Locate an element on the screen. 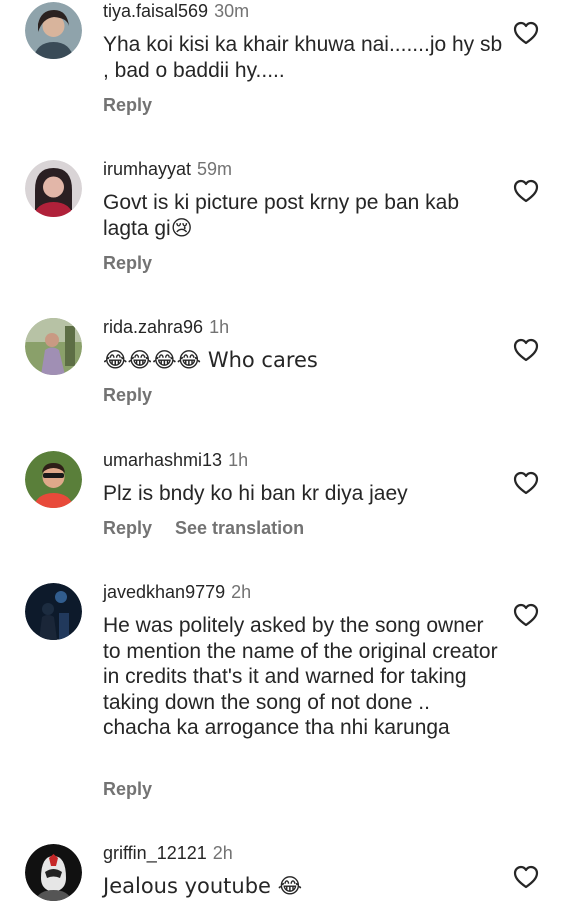 The width and height of the screenshot is (570, 906). comment-meta: javedkhan9779 2h is located at coordinates (177, 592).